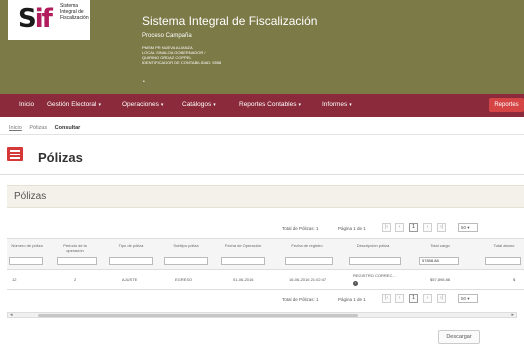 The height and width of the screenshot is (357, 524). Describe the element at coordinates (131, 261) in the screenshot. I see `filter-tipo-input` at that location.